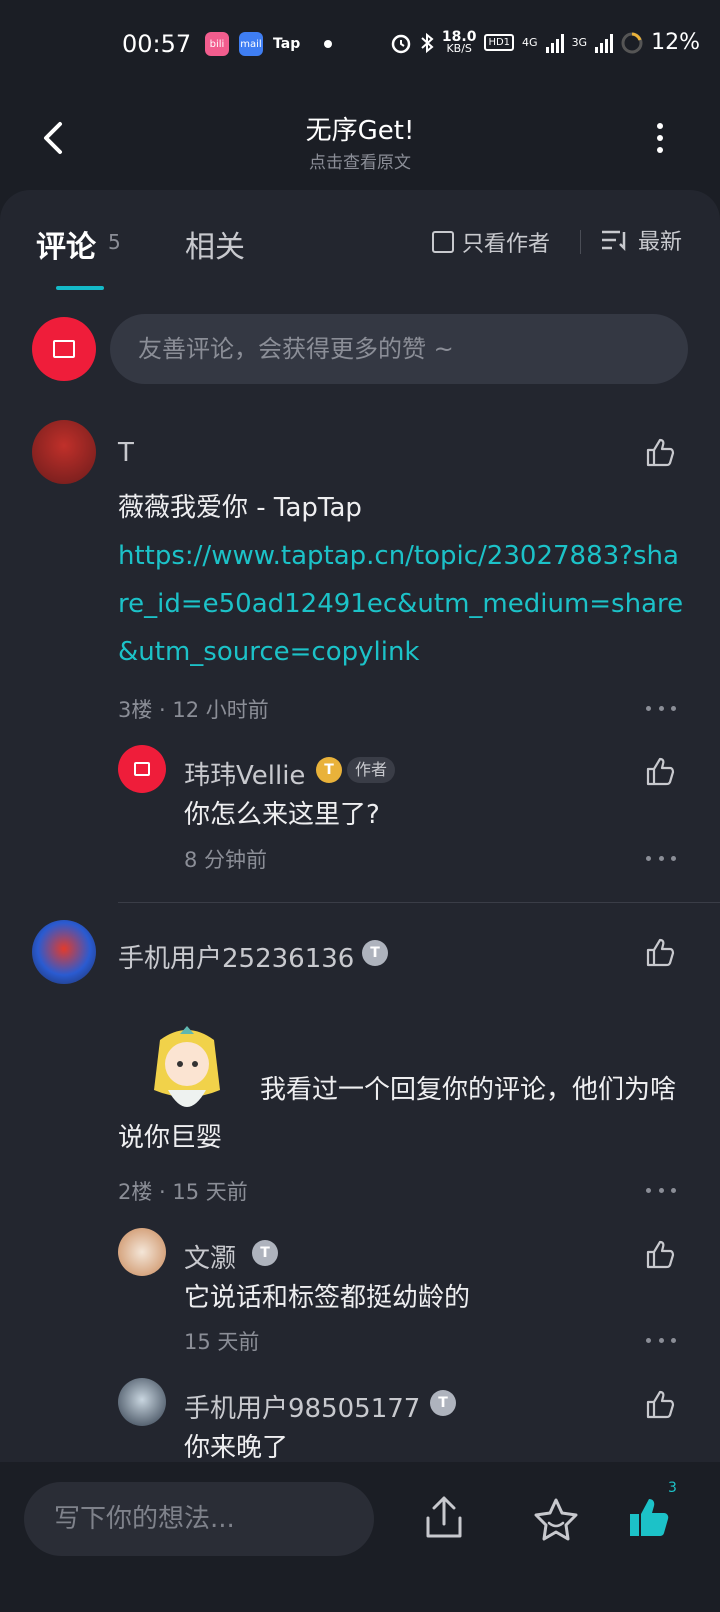 Image resolution: width=720 pixels, height=1612 pixels. Describe the element at coordinates (556, 1520) in the screenshot. I see `favorite-star-icon` at that location.